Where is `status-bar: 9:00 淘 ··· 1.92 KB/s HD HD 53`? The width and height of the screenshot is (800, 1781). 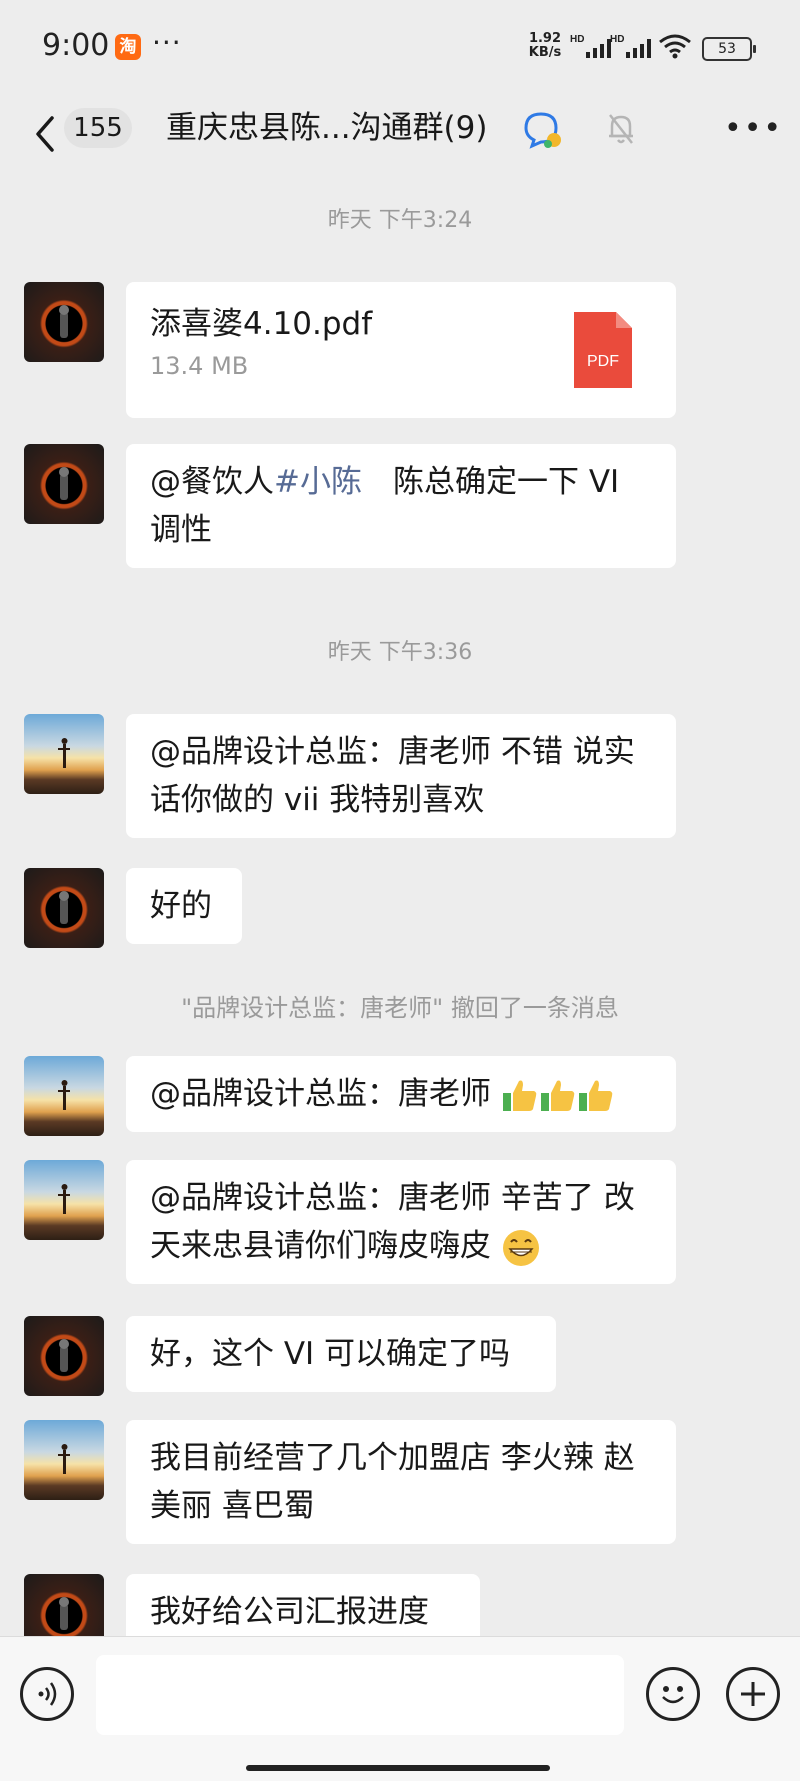
status-bar: 9:00 淘 ··· 1.92 KB/s HD HD 53 is located at coordinates (400, 48).